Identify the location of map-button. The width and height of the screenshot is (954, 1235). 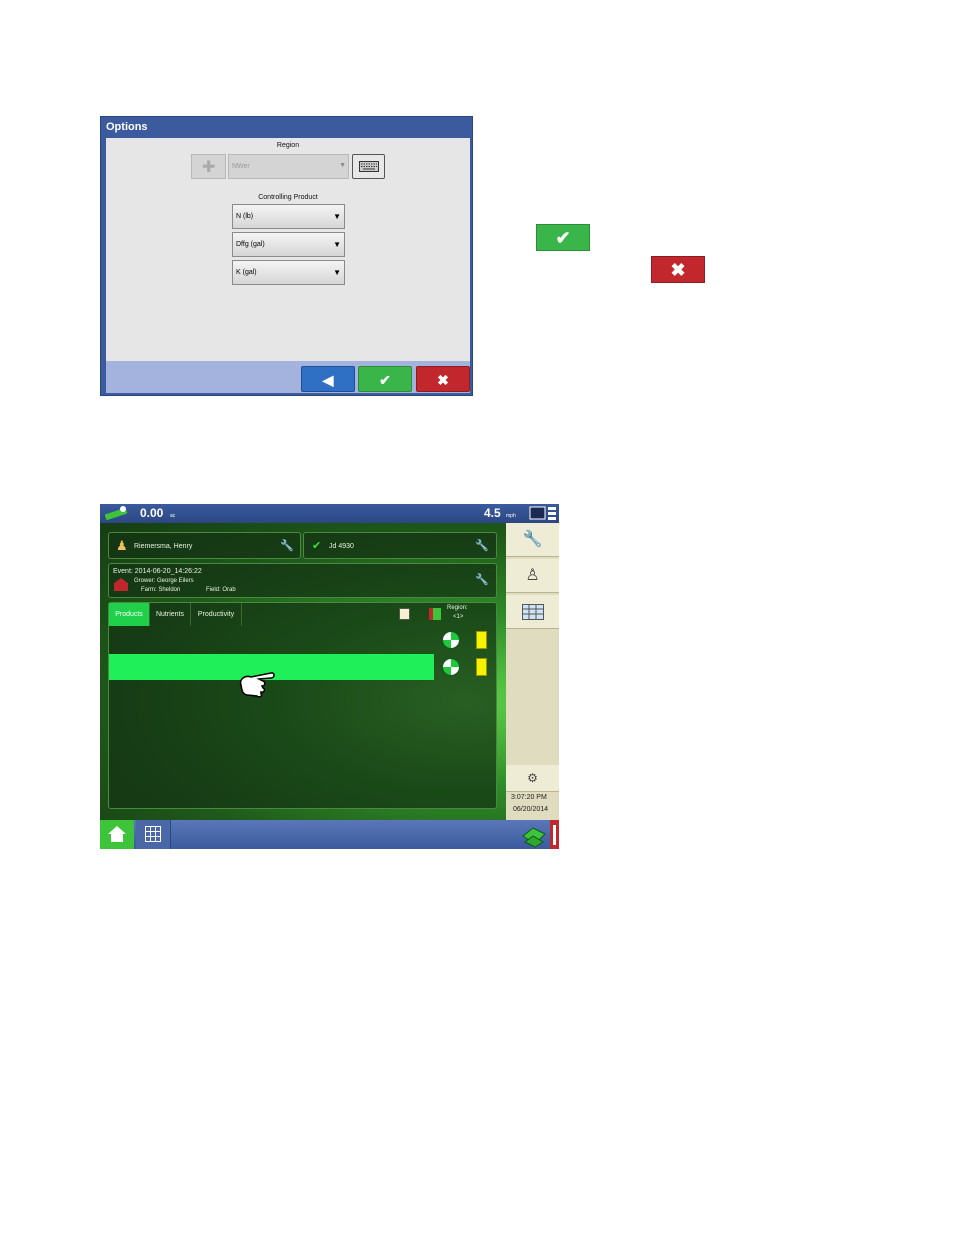
(153, 834).